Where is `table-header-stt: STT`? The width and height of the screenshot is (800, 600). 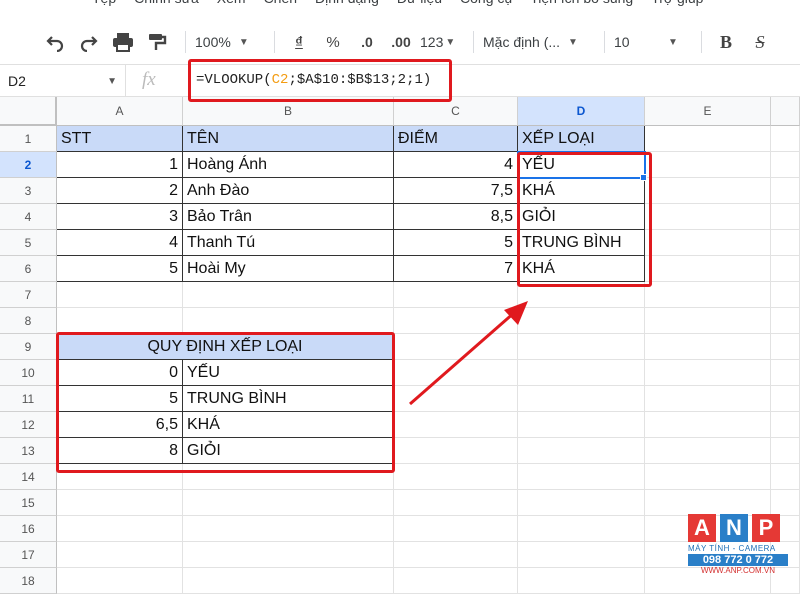 table-header-stt: STT is located at coordinates (120, 139).